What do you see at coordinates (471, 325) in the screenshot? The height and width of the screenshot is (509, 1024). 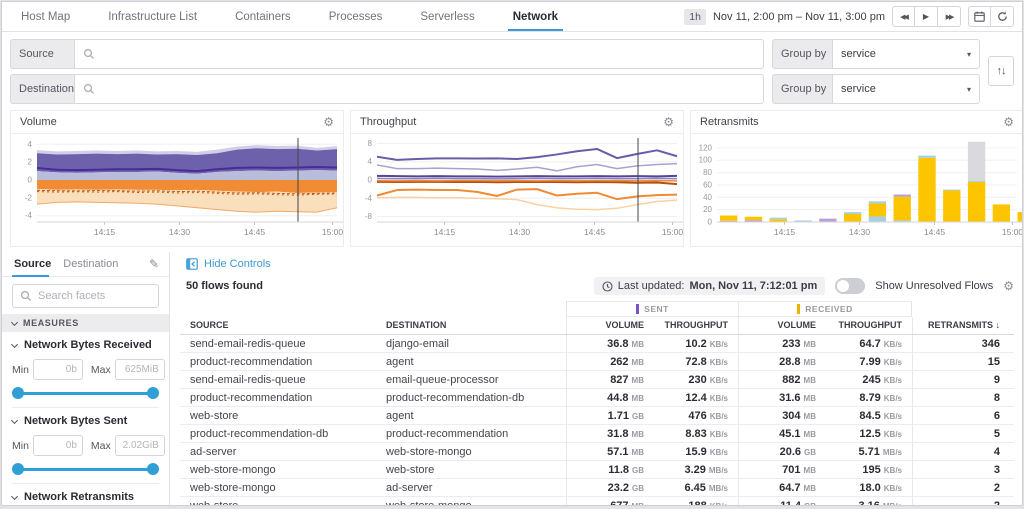 I see `column-header-destination: DESTINATION` at bounding box center [471, 325].